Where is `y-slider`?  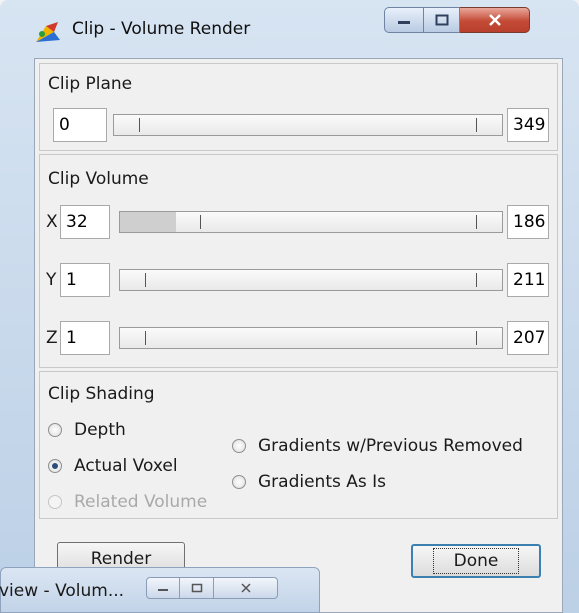
y-slider is located at coordinates (311, 280).